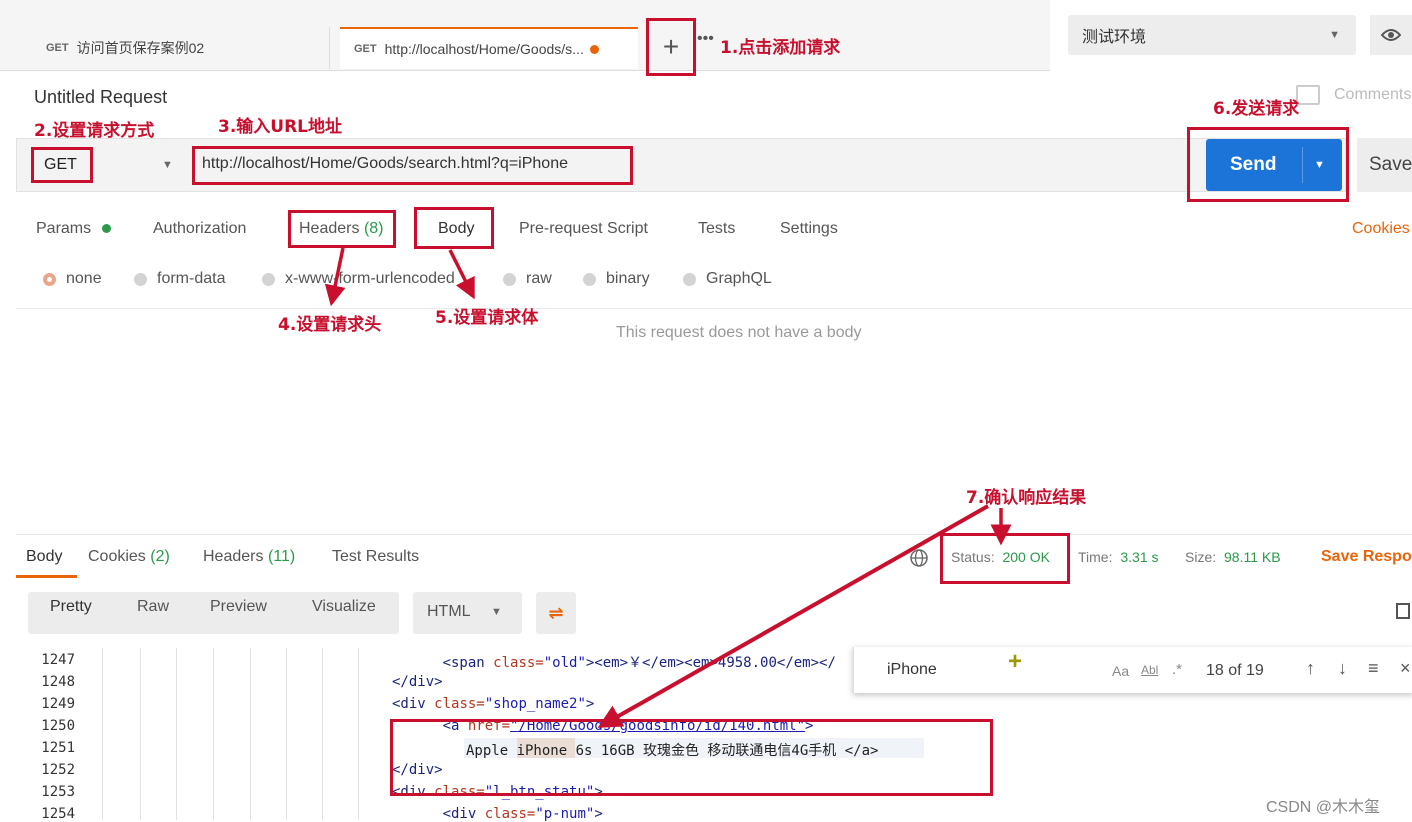 This screenshot has height=822, width=1412. Describe the element at coordinates (335, 277) in the screenshot. I see `arrow-headers` at that location.